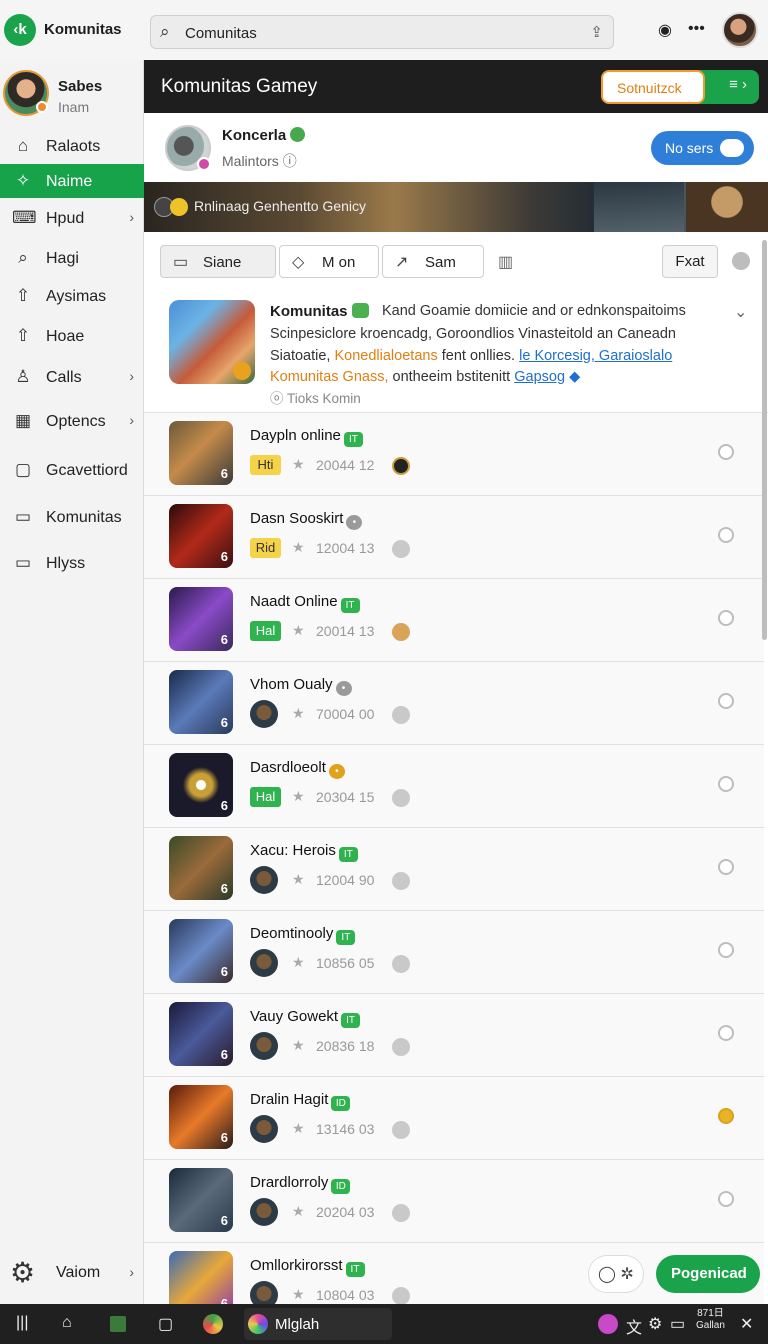 This screenshot has width=768, height=1344. Describe the element at coordinates (677, 1324) in the screenshot. I see `network-icon: ▭` at that location.